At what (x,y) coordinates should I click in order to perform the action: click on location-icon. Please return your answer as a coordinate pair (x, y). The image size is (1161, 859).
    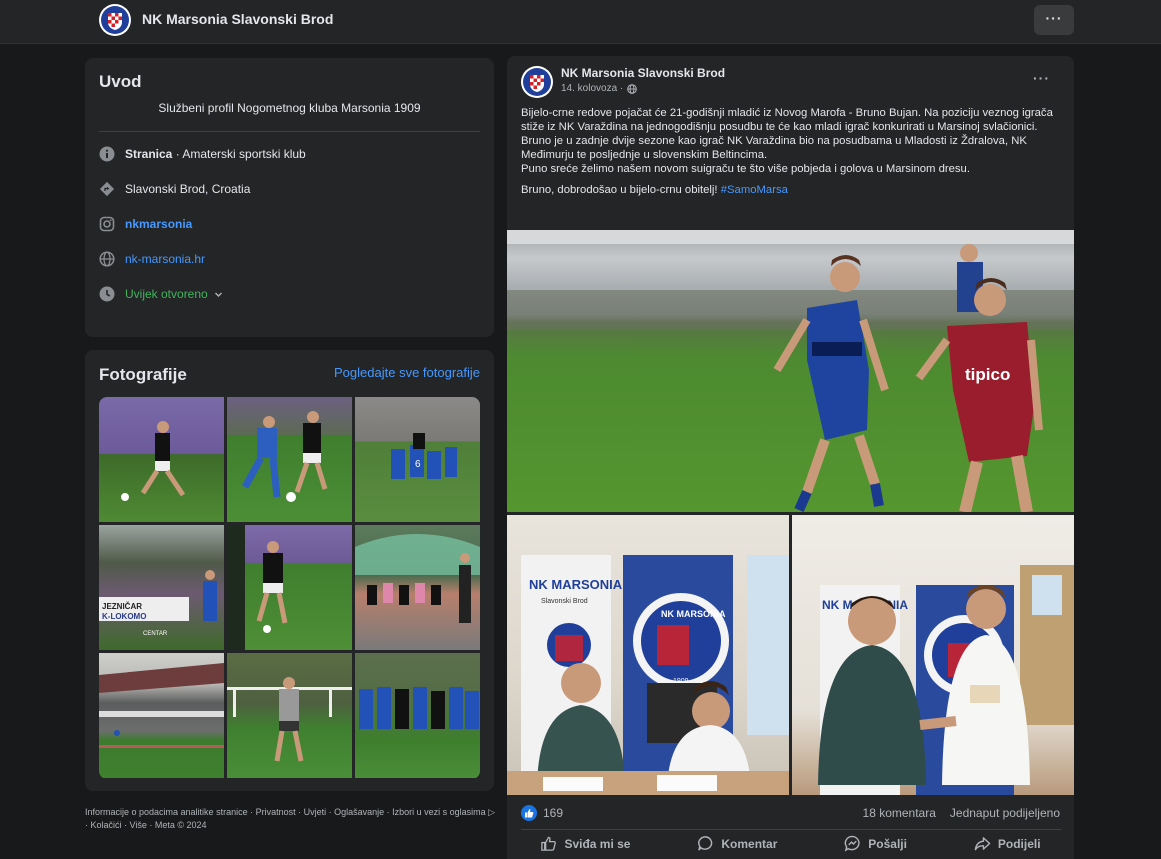
    Looking at the image, I should click on (107, 189).